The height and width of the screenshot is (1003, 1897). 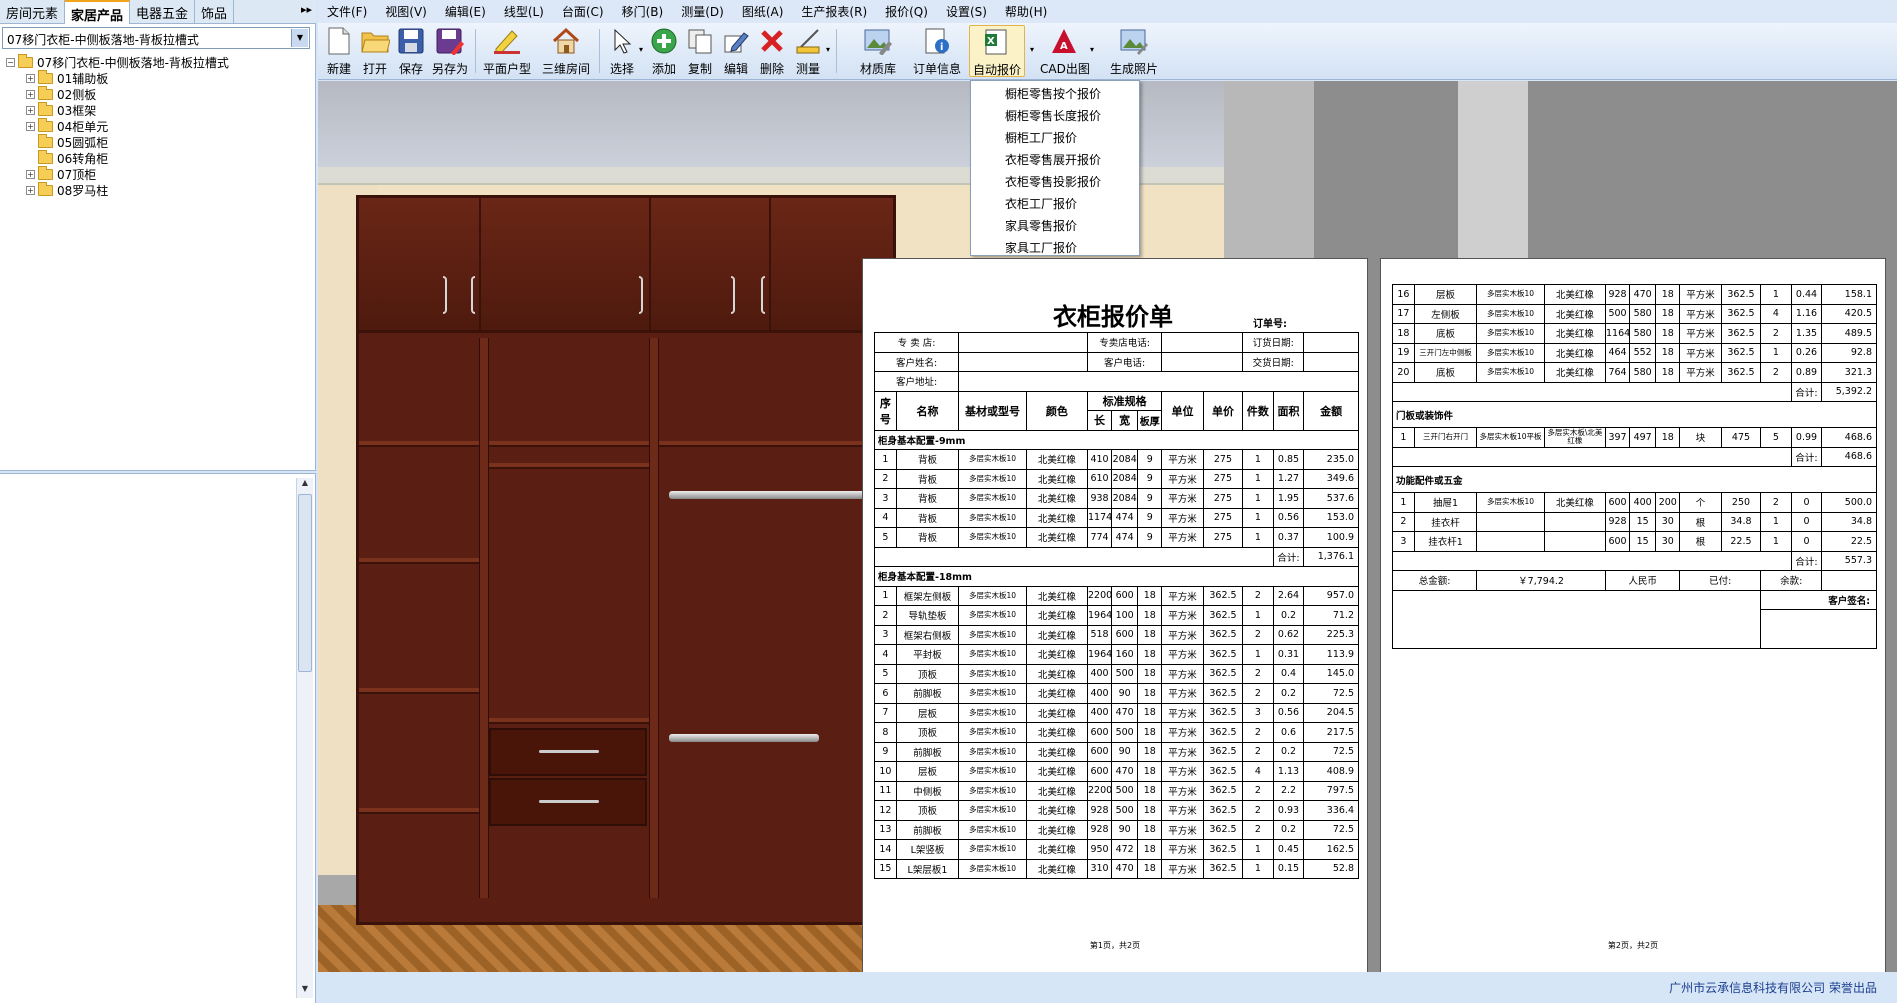 I want to click on order-date-value, so click(x=1331, y=342).